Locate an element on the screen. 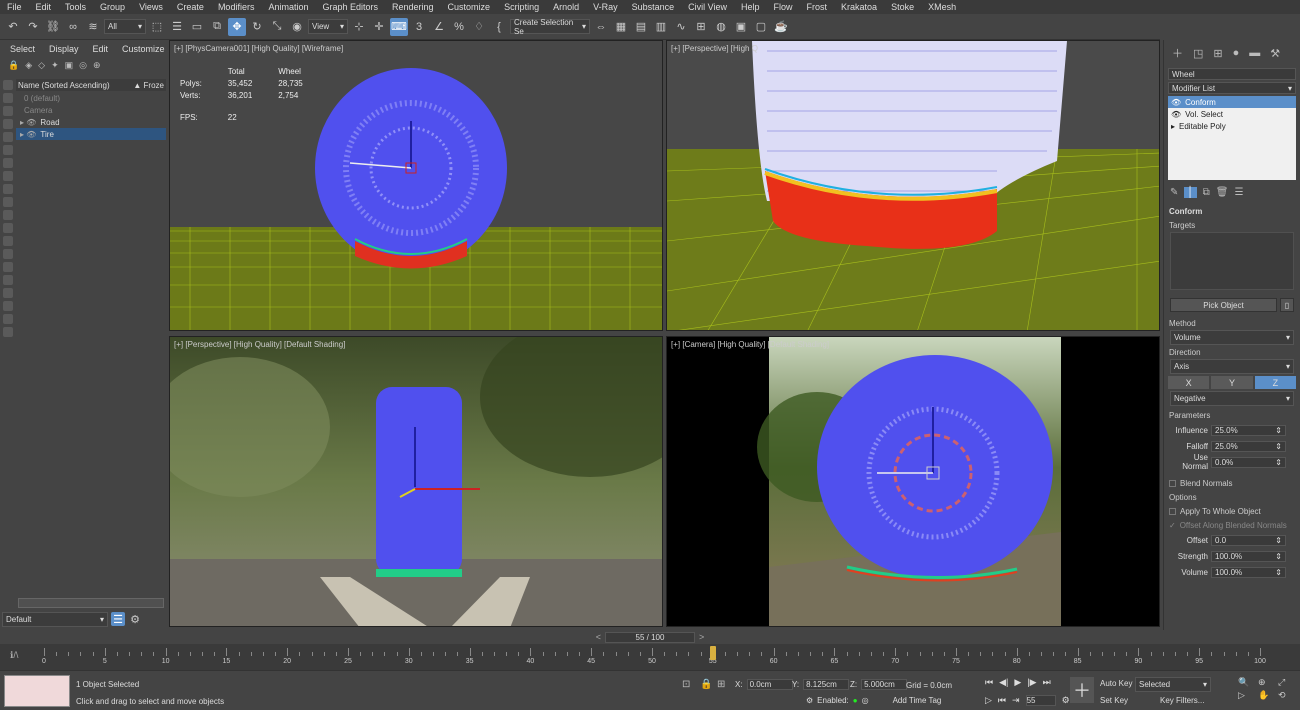 This screenshot has height=710, width=1300. motion-tab-icon: ● is located at coordinates (1236, 53).